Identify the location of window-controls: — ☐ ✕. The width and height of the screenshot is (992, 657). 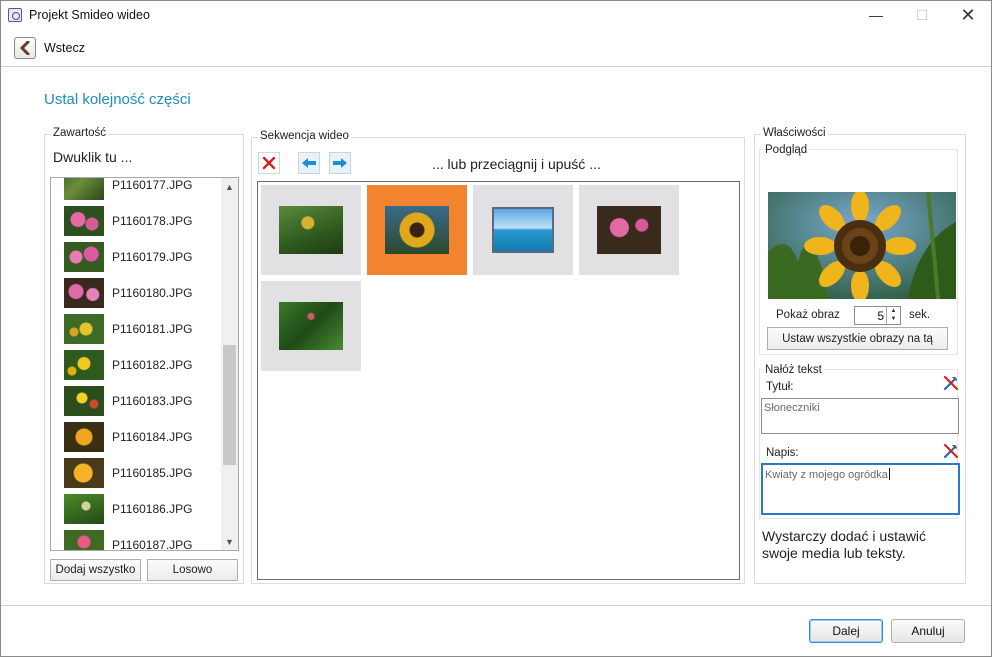
(922, 15).